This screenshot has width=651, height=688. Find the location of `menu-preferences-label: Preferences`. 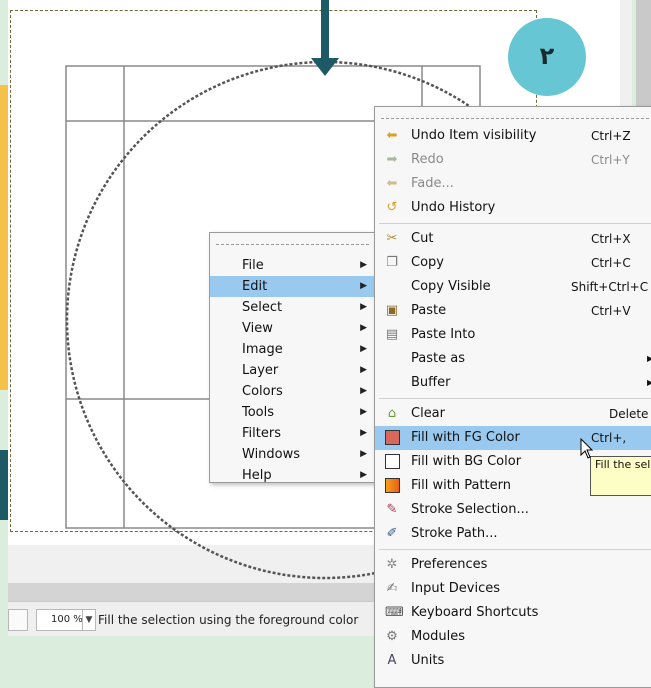

menu-preferences-label: Preferences is located at coordinates (449, 564).